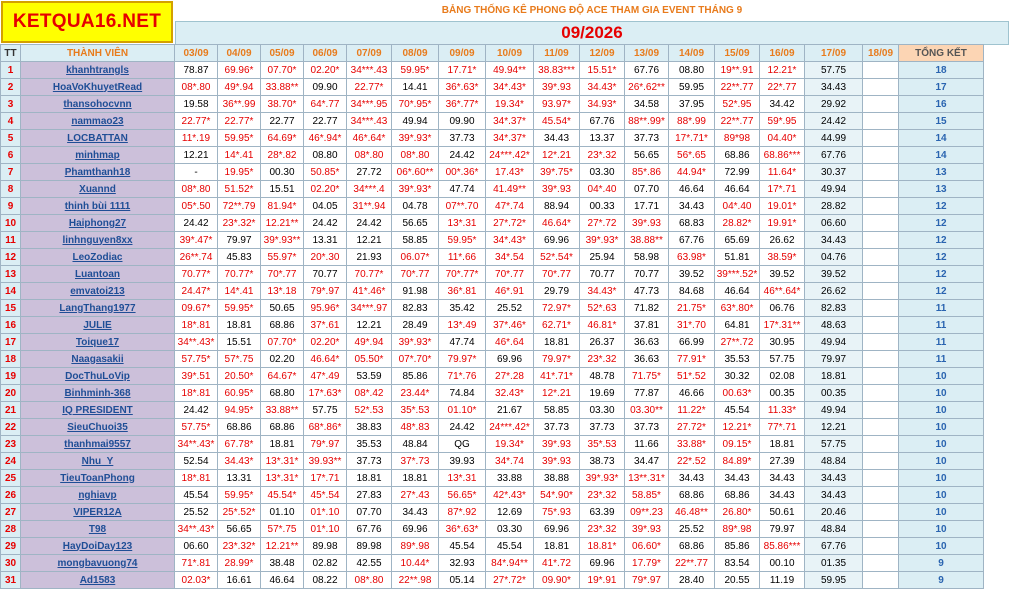  Describe the element at coordinates (646, 563) in the screenshot. I see `score-cell: 17.79*` at that location.